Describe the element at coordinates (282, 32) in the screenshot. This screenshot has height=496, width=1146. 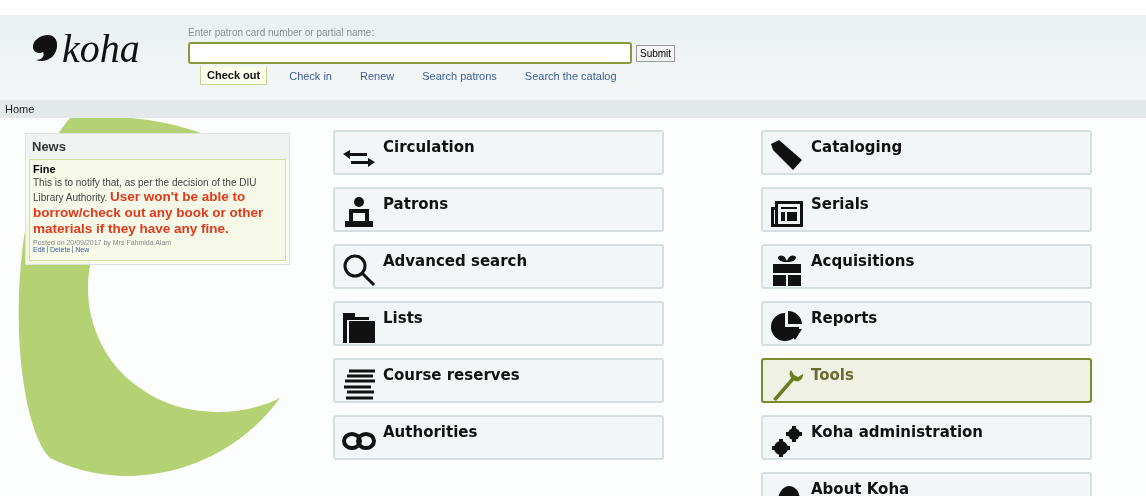
I see `search-label: Enter patron card number or partial name:` at that location.